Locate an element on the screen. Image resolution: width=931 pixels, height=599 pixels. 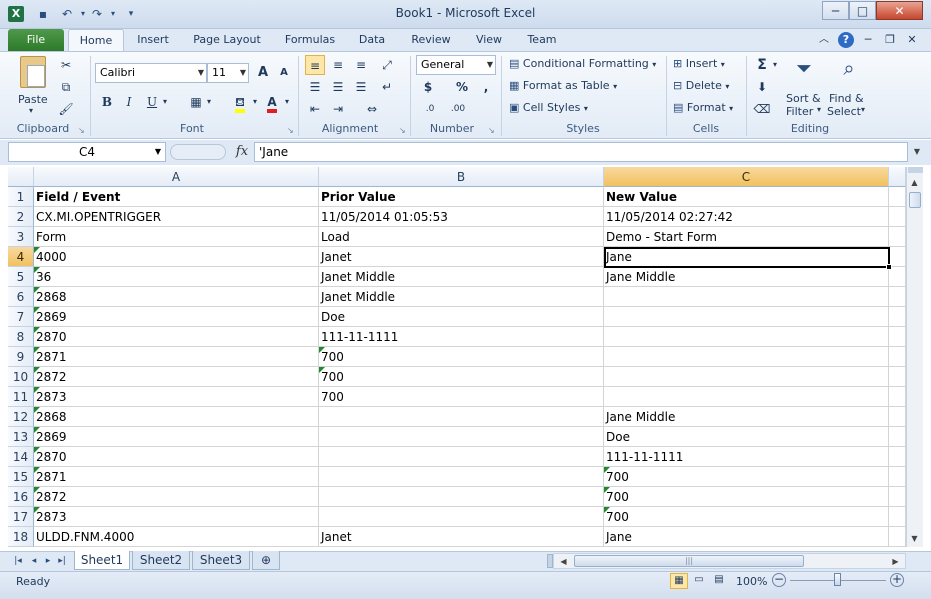
row-header-13: 13 is located at coordinates (21, 437).